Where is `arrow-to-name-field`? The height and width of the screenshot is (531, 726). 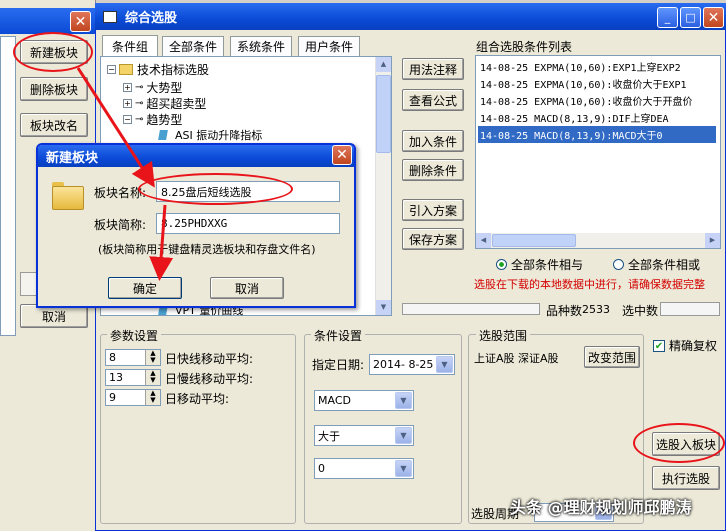
arrow-to-name-field is located at coordinates (115, 127).